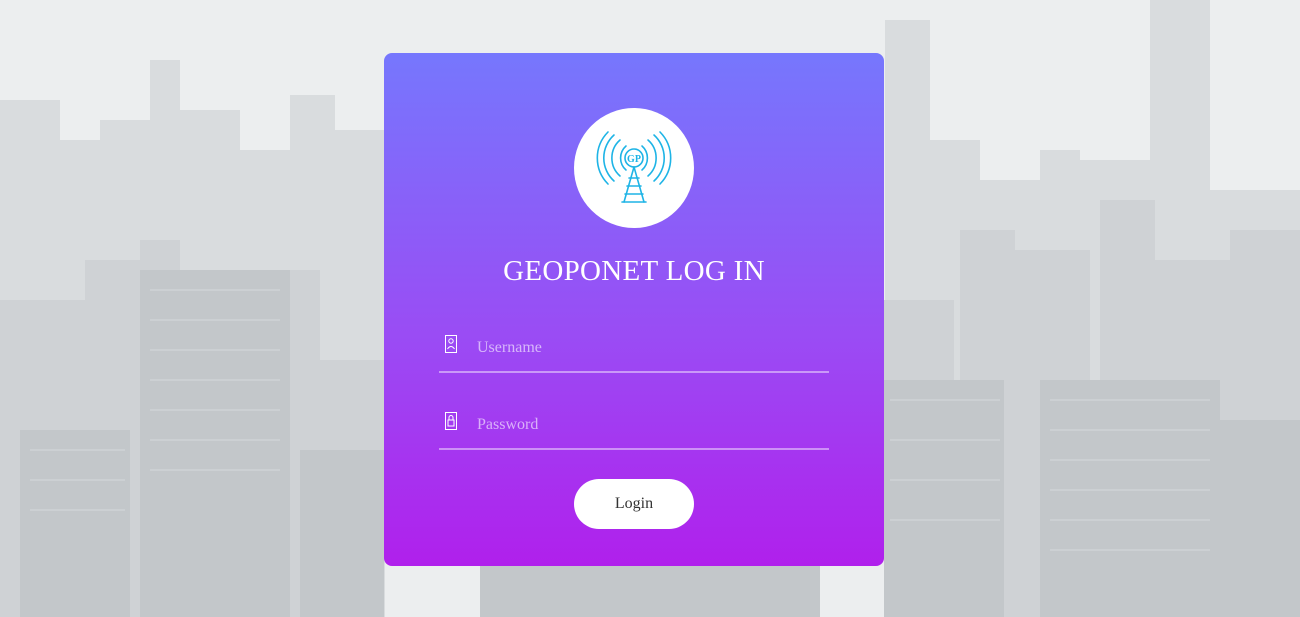 The width and height of the screenshot is (1300, 617). What do you see at coordinates (634, 504) in the screenshot?
I see `login-button: Login` at bounding box center [634, 504].